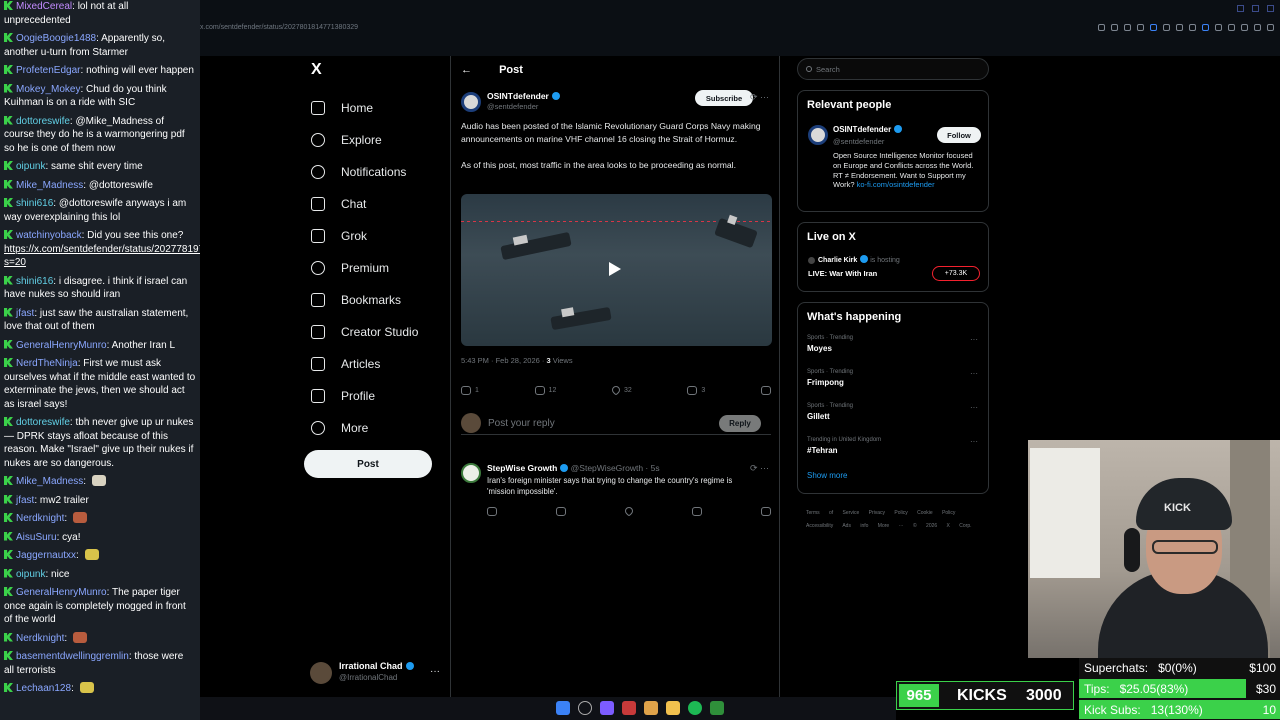  Describe the element at coordinates (740, 423) in the screenshot. I see `reply-button: Reply` at that location.